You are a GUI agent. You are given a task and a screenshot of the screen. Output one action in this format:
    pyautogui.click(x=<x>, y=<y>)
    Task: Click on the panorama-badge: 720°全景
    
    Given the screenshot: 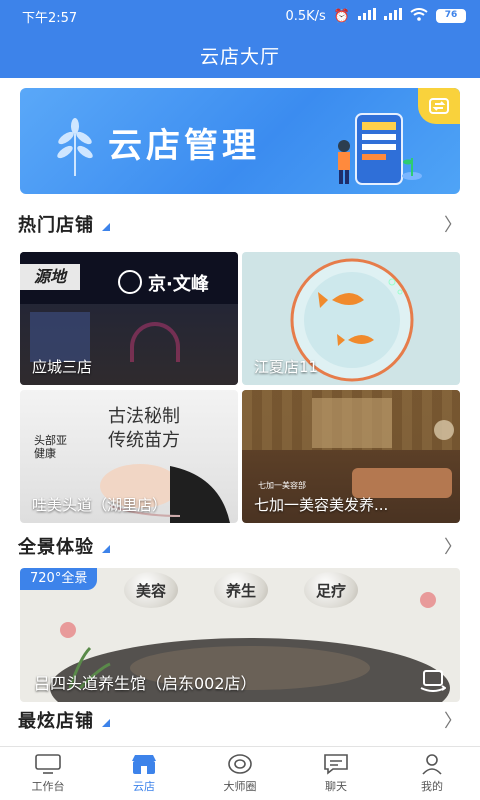 What is the action you would take?
    pyautogui.click(x=59, y=579)
    